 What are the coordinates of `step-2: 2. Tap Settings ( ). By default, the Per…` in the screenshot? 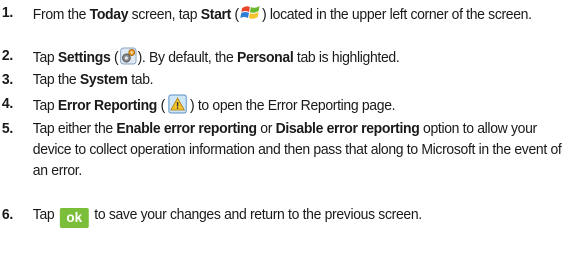 It's located at (283, 59).